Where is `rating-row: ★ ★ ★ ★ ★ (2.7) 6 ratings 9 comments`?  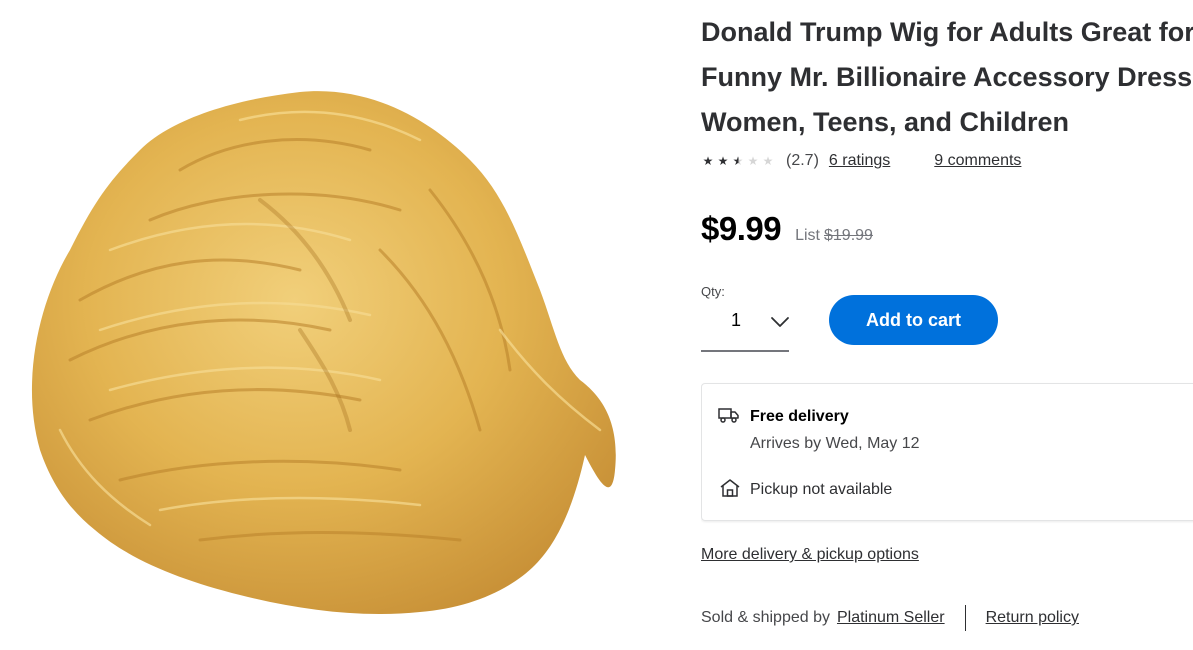
rating-row: ★ ★ ★ ★ ★ (2.7) 6 ratings 9 comments is located at coordinates (861, 161).